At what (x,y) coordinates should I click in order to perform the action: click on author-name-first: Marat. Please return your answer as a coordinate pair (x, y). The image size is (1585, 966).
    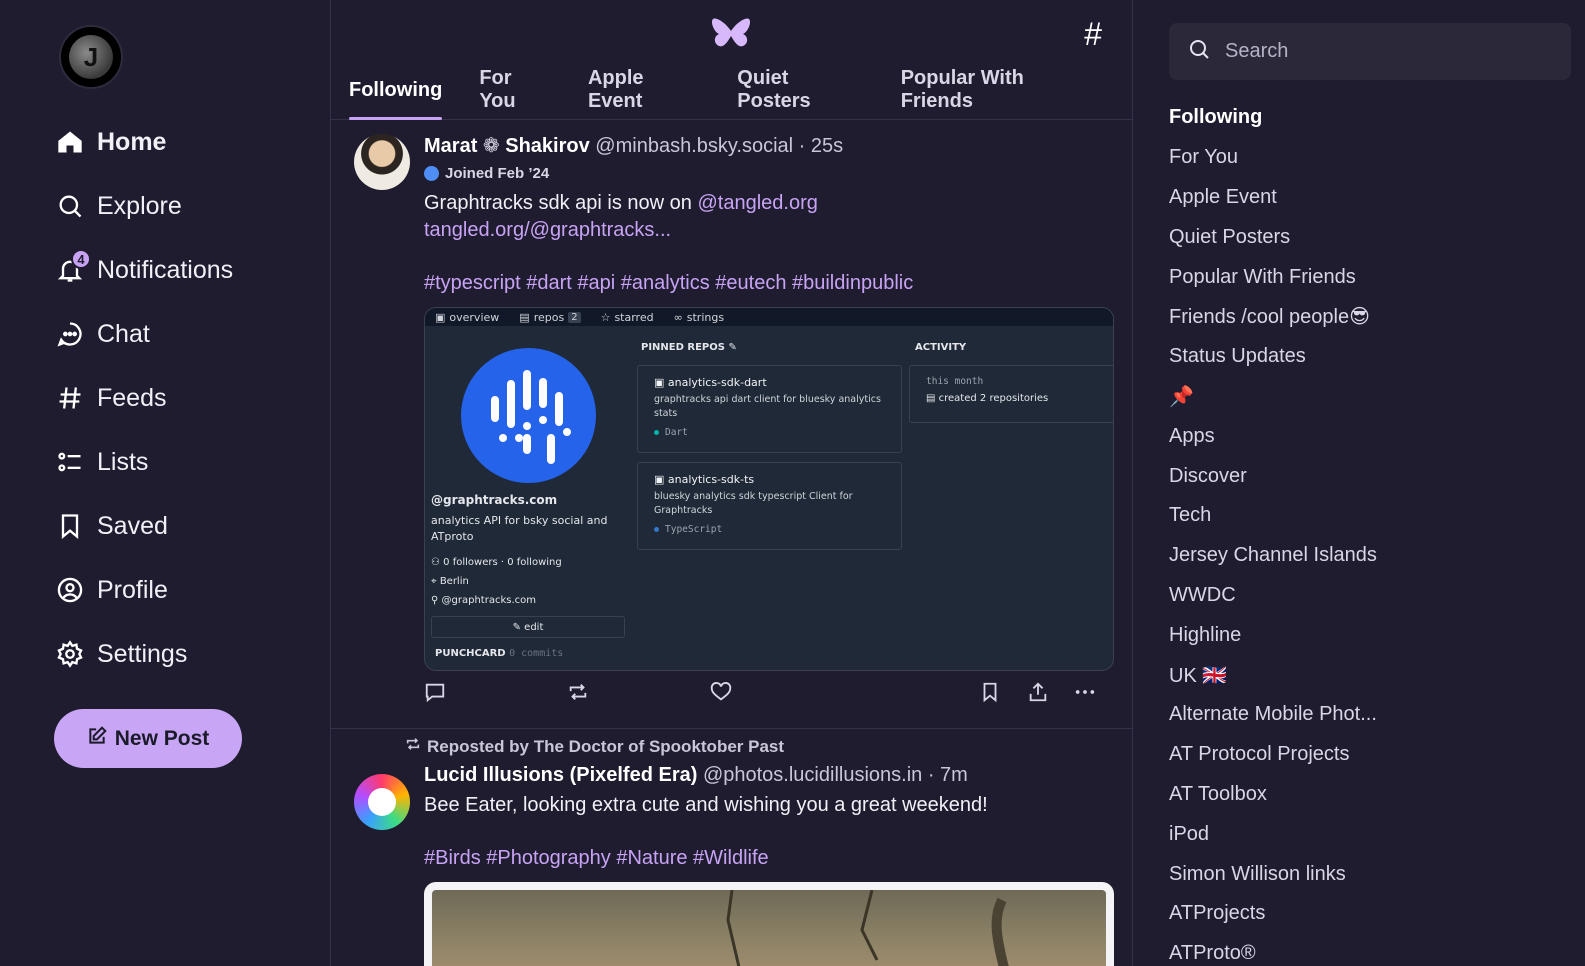
    Looking at the image, I should click on (450, 146).